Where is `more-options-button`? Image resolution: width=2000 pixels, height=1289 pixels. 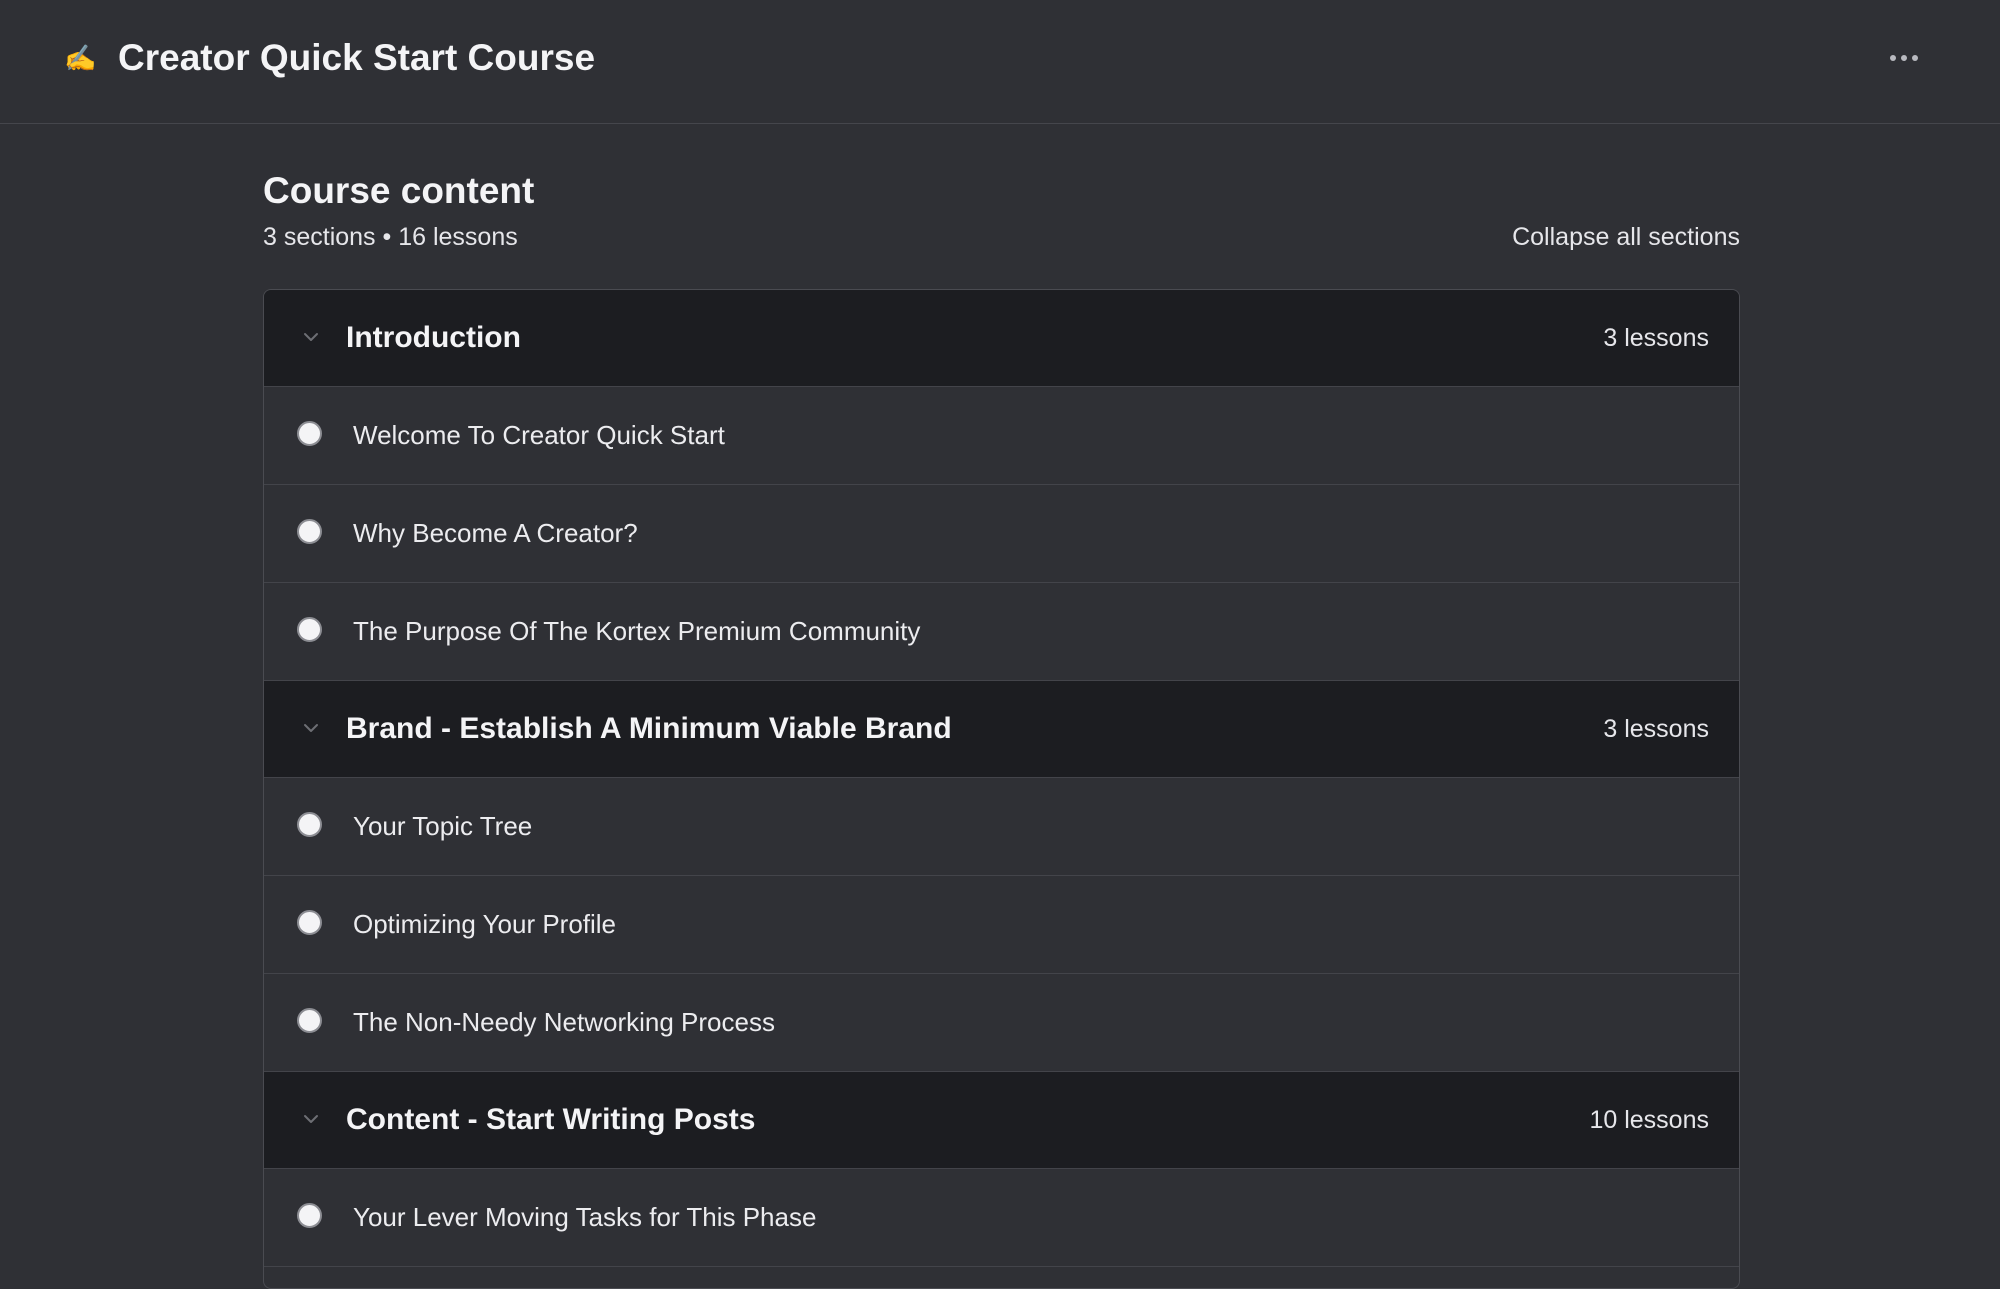 more-options-button is located at coordinates (1904, 58).